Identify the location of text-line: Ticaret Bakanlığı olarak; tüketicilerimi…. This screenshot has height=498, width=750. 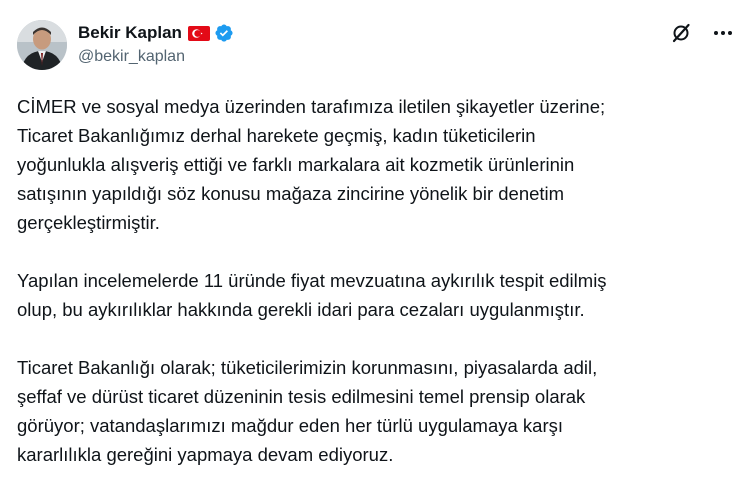
(307, 367).